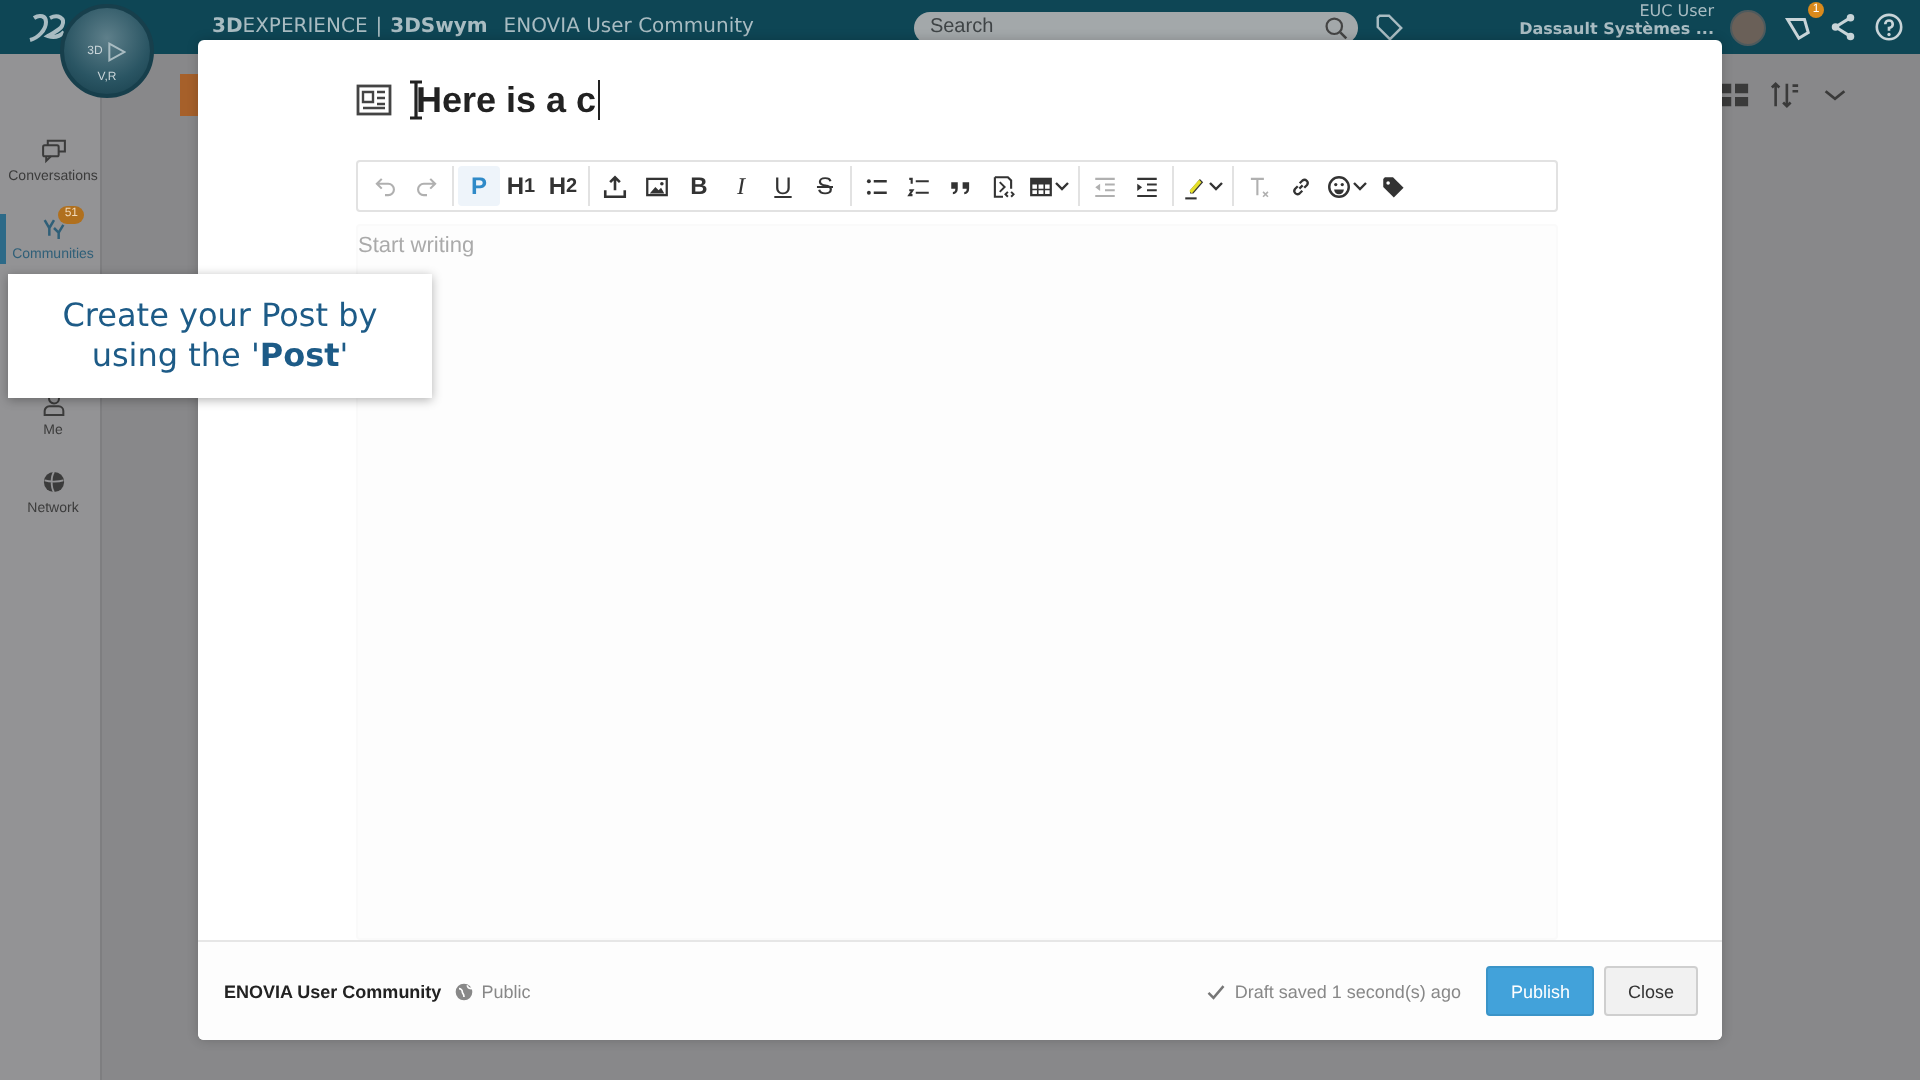 The image size is (1920, 1080). Describe the element at coordinates (877, 186) in the screenshot. I see `bulleted-list-icon` at that location.